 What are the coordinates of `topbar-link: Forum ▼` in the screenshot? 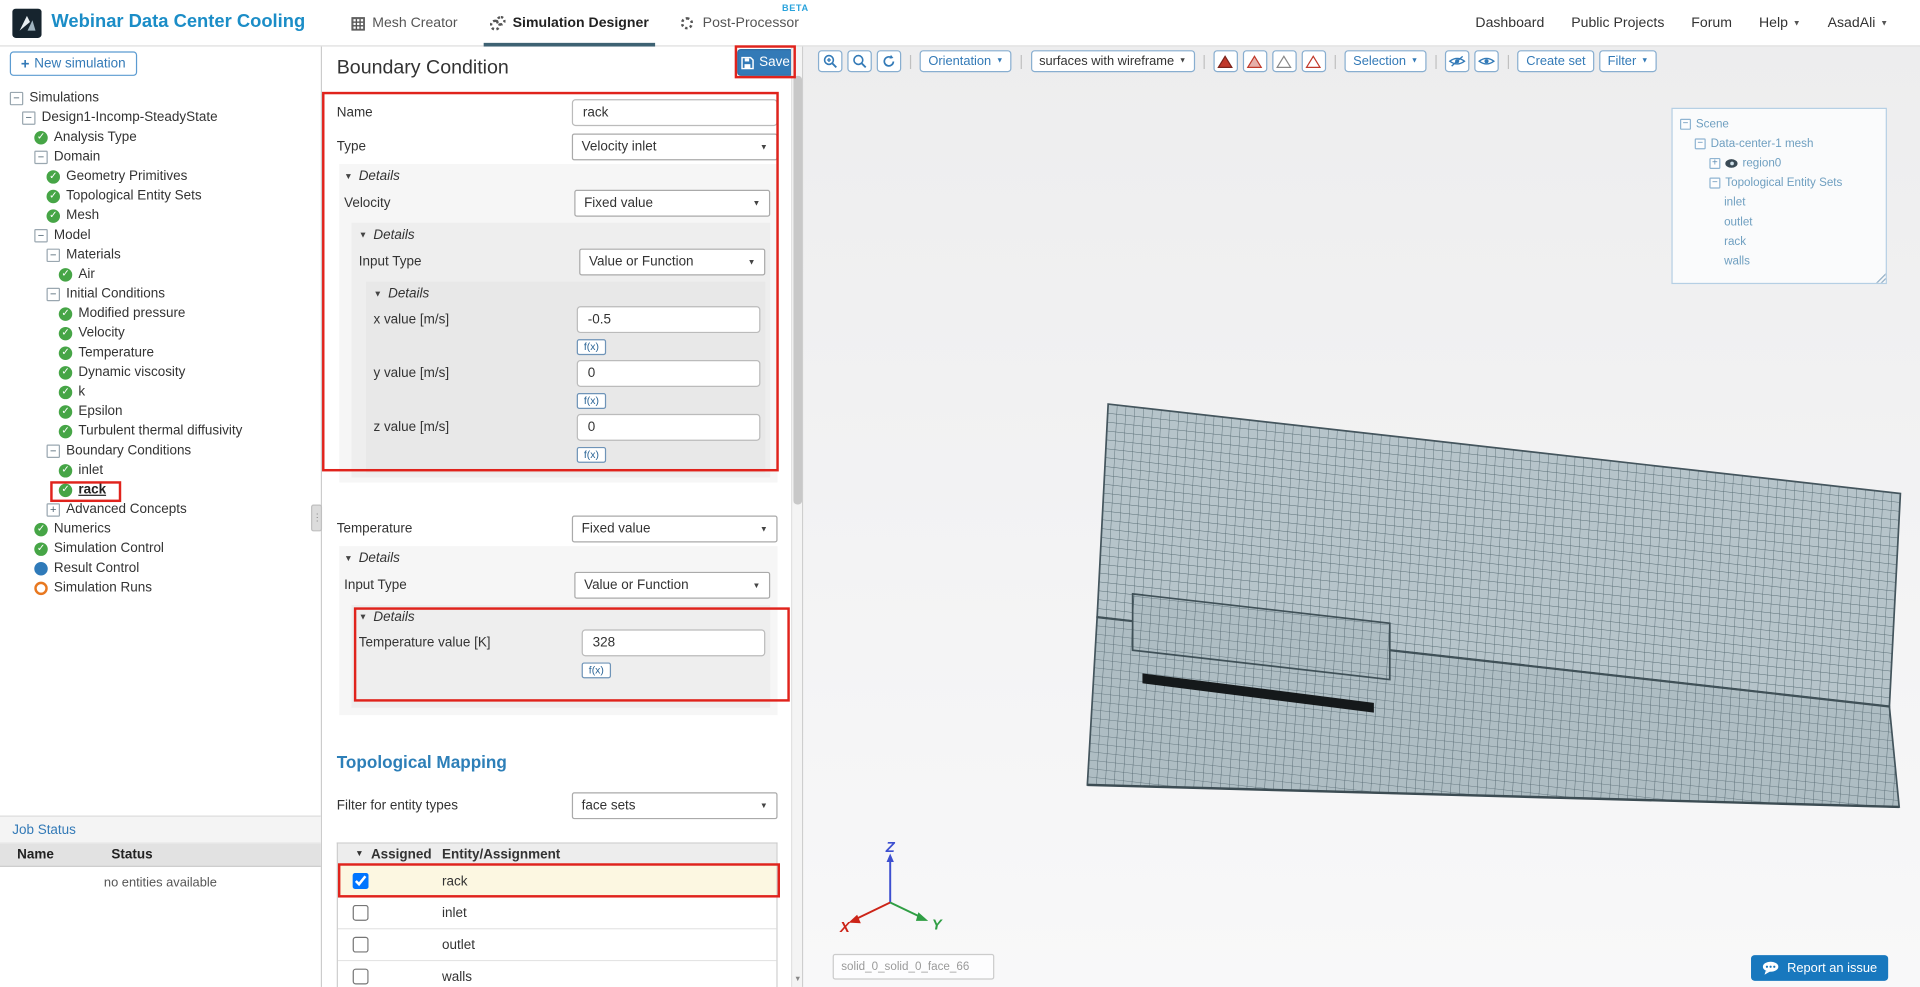 It's located at (1711, 23).